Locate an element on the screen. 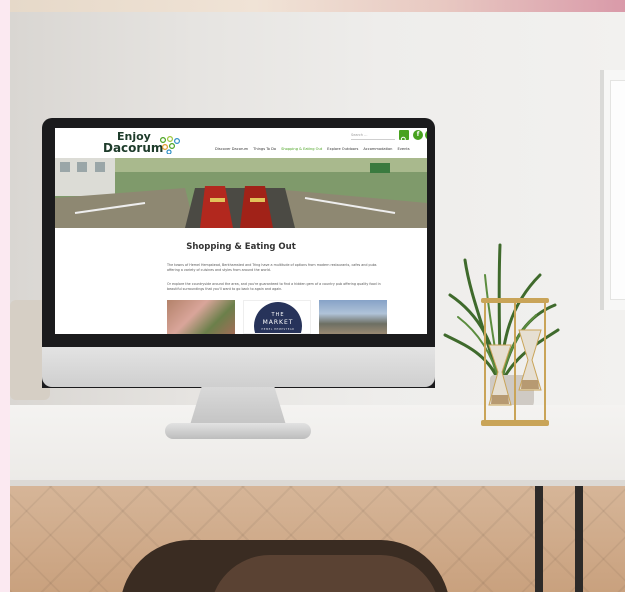 The width and height of the screenshot is (625, 592). nav-item-accommodation: Accommodation is located at coordinates (377, 151).